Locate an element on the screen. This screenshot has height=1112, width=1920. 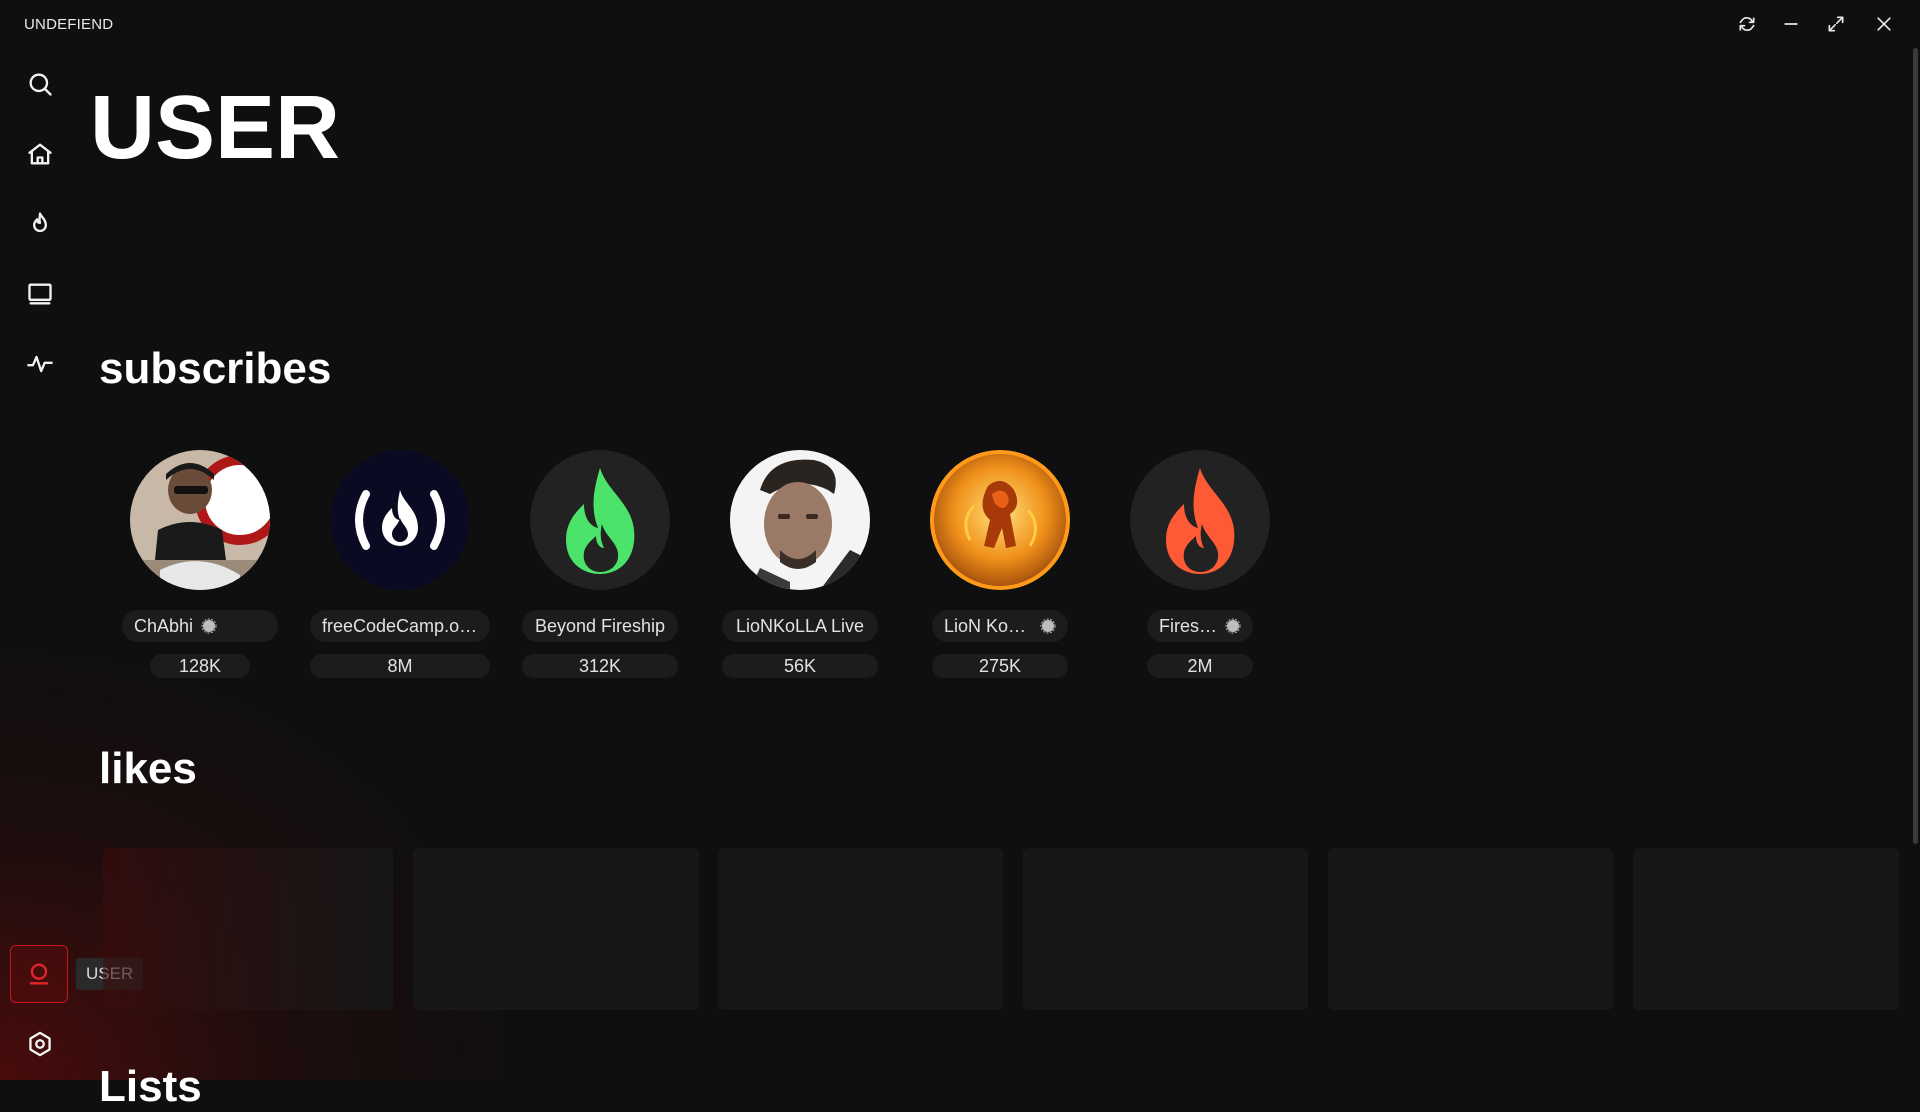
refresh-icon is located at coordinates (1747, 24).